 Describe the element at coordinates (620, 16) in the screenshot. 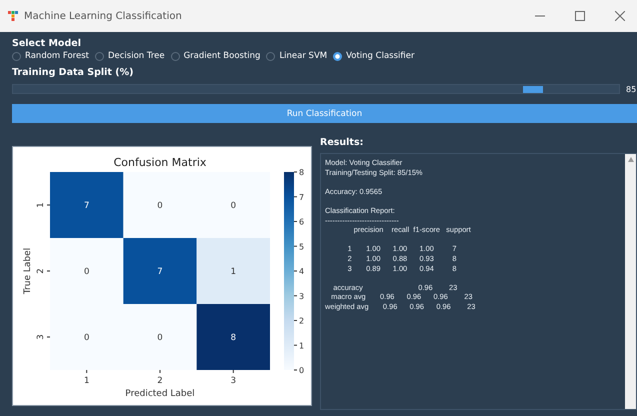

I see `close-icon` at that location.